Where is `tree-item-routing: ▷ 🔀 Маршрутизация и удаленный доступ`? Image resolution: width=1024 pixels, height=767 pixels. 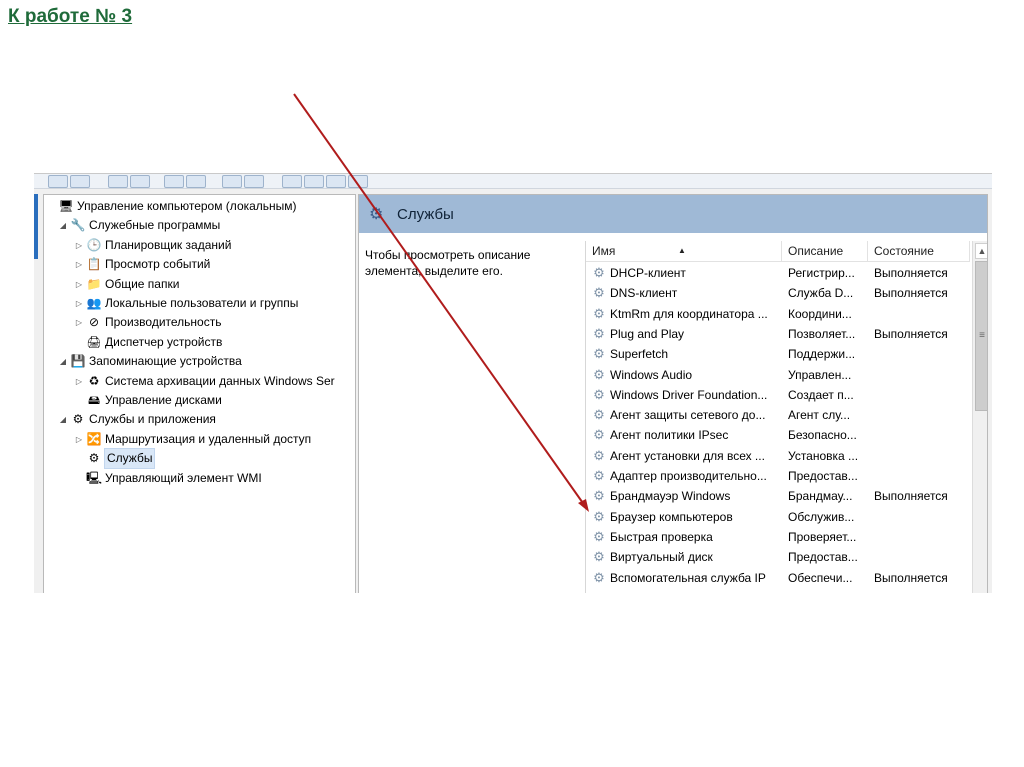 tree-item-routing: ▷ 🔀 Маршрутизация и удаленный доступ is located at coordinates (192, 439).